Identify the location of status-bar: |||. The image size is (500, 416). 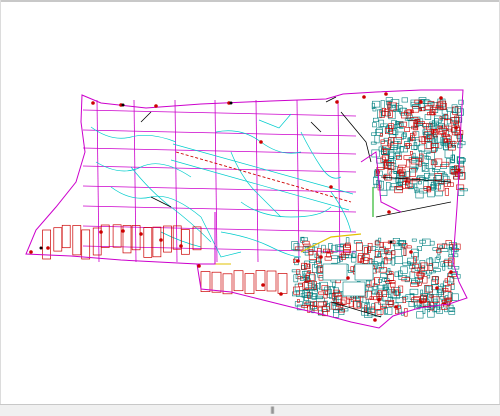
(250, 410).